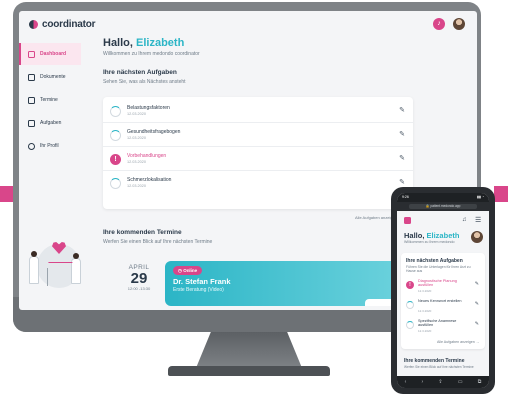 The height and width of the screenshot is (395, 508). I want to click on url-text: patient.medondo.app, so click(445, 206).